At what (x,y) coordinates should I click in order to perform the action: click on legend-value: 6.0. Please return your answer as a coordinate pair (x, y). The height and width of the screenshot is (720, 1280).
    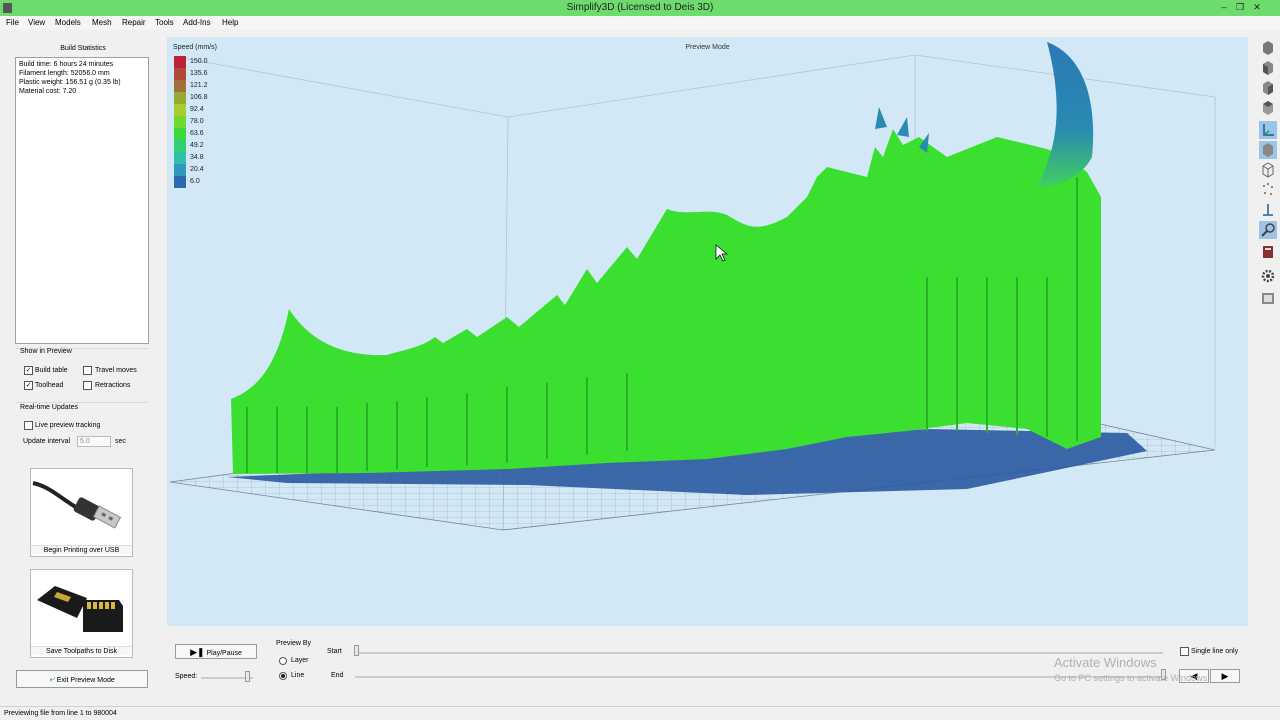
    Looking at the image, I should click on (195, 181).